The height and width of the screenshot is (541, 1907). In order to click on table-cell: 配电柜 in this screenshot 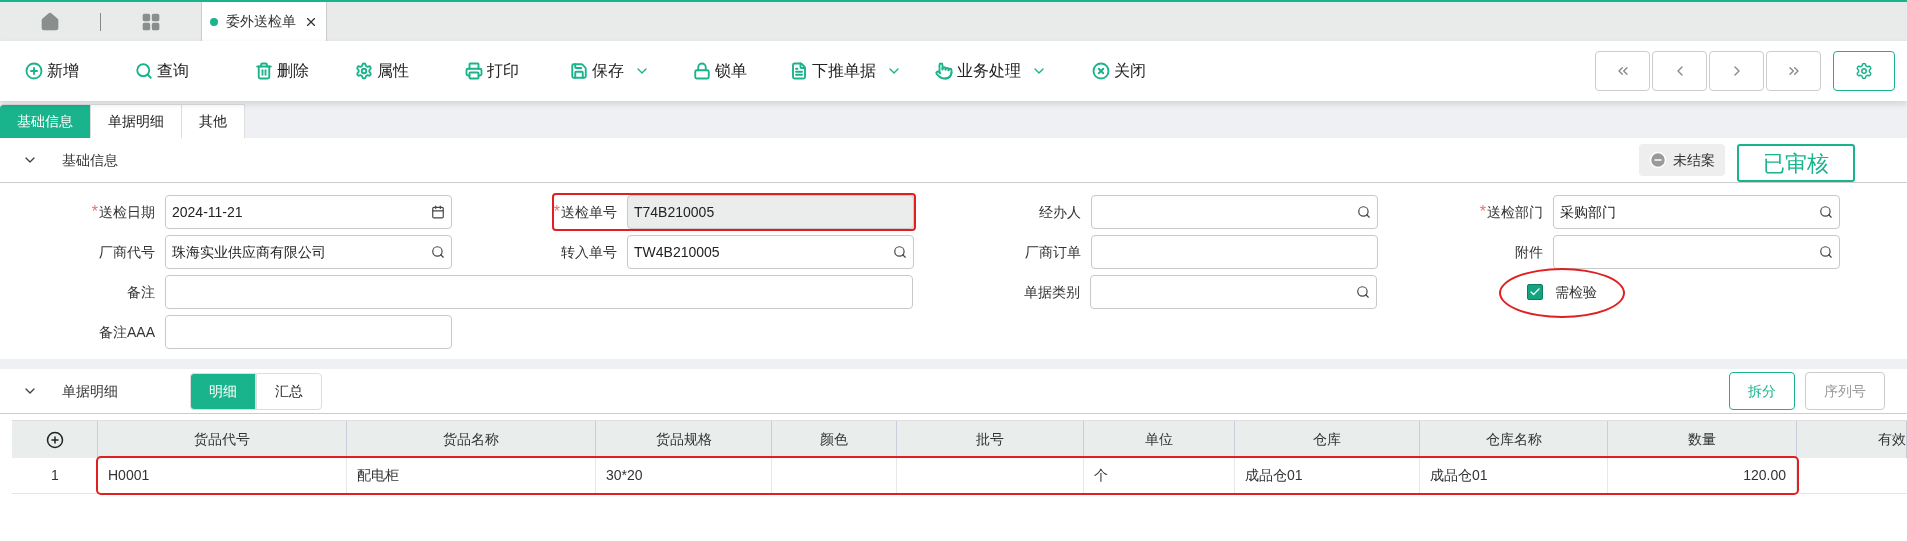, I will do `click(471, 475)`.